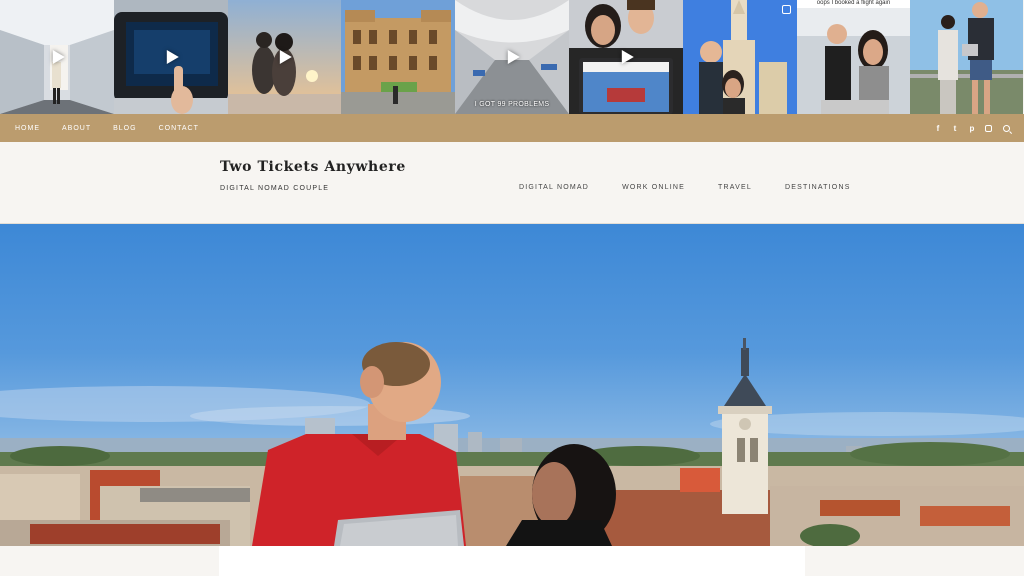  What do you see at coordinates (735, 187) in the screenshot?
I see `nav-travel-link: TRAVEL` at bounding box center [735, 187].